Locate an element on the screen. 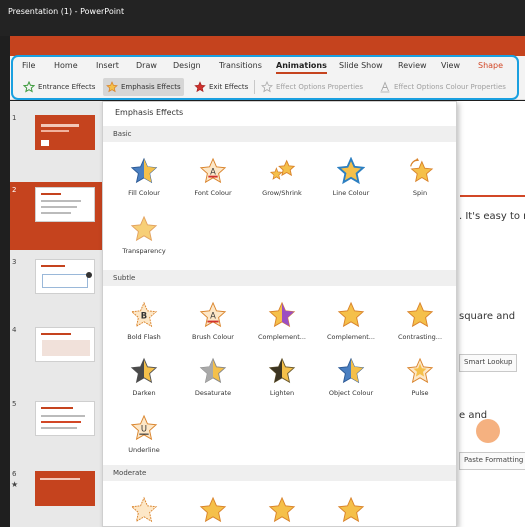 Image resolution: width=525 pixels, height=527 pixels. smart-lookup-button: Smart Lookup is located at coordinates (488, 363).